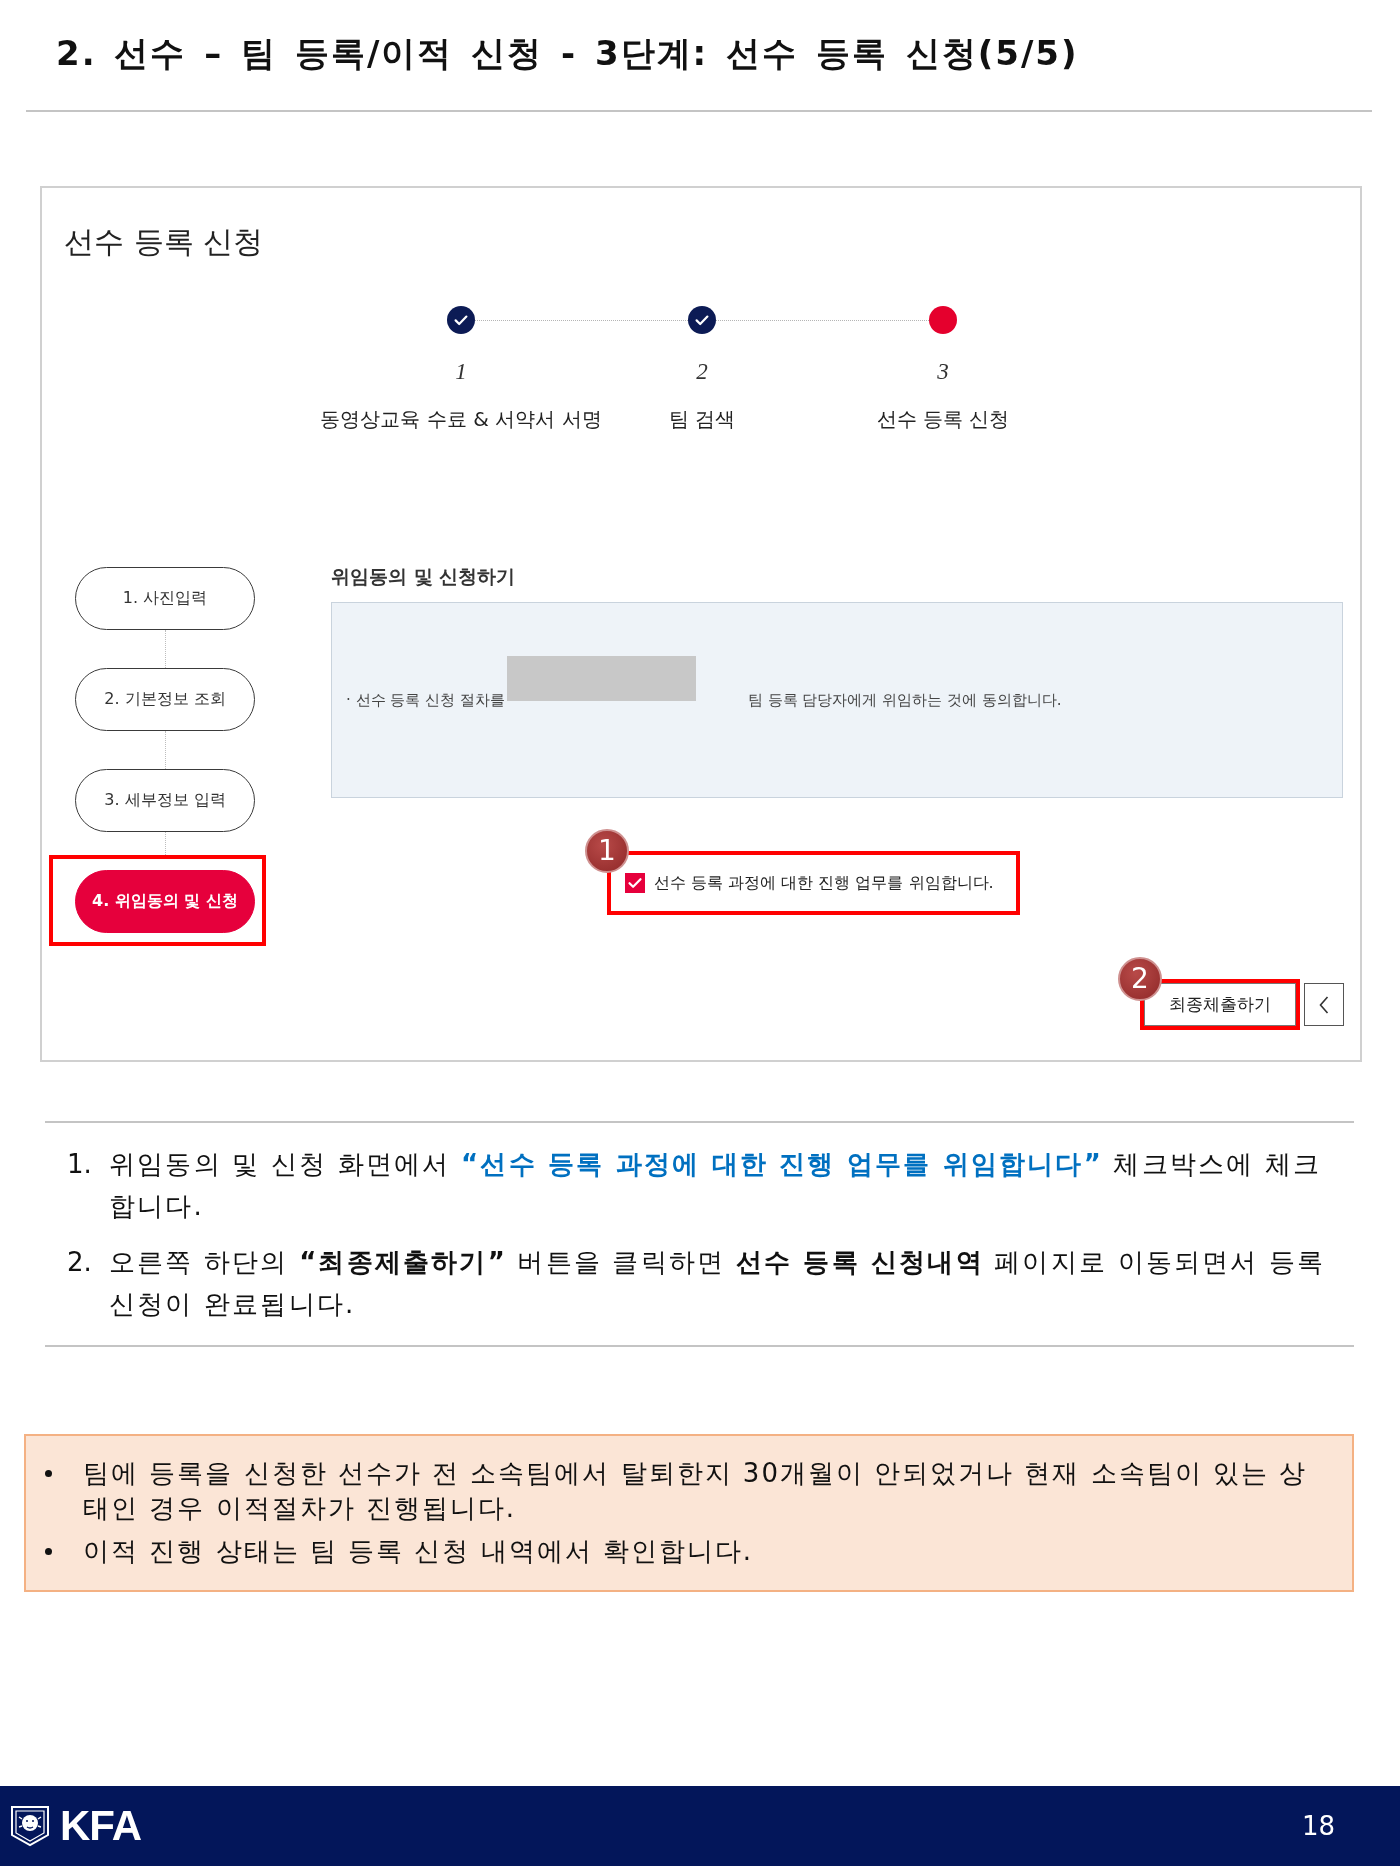  I want to click on checkbox, so click(635, 883).